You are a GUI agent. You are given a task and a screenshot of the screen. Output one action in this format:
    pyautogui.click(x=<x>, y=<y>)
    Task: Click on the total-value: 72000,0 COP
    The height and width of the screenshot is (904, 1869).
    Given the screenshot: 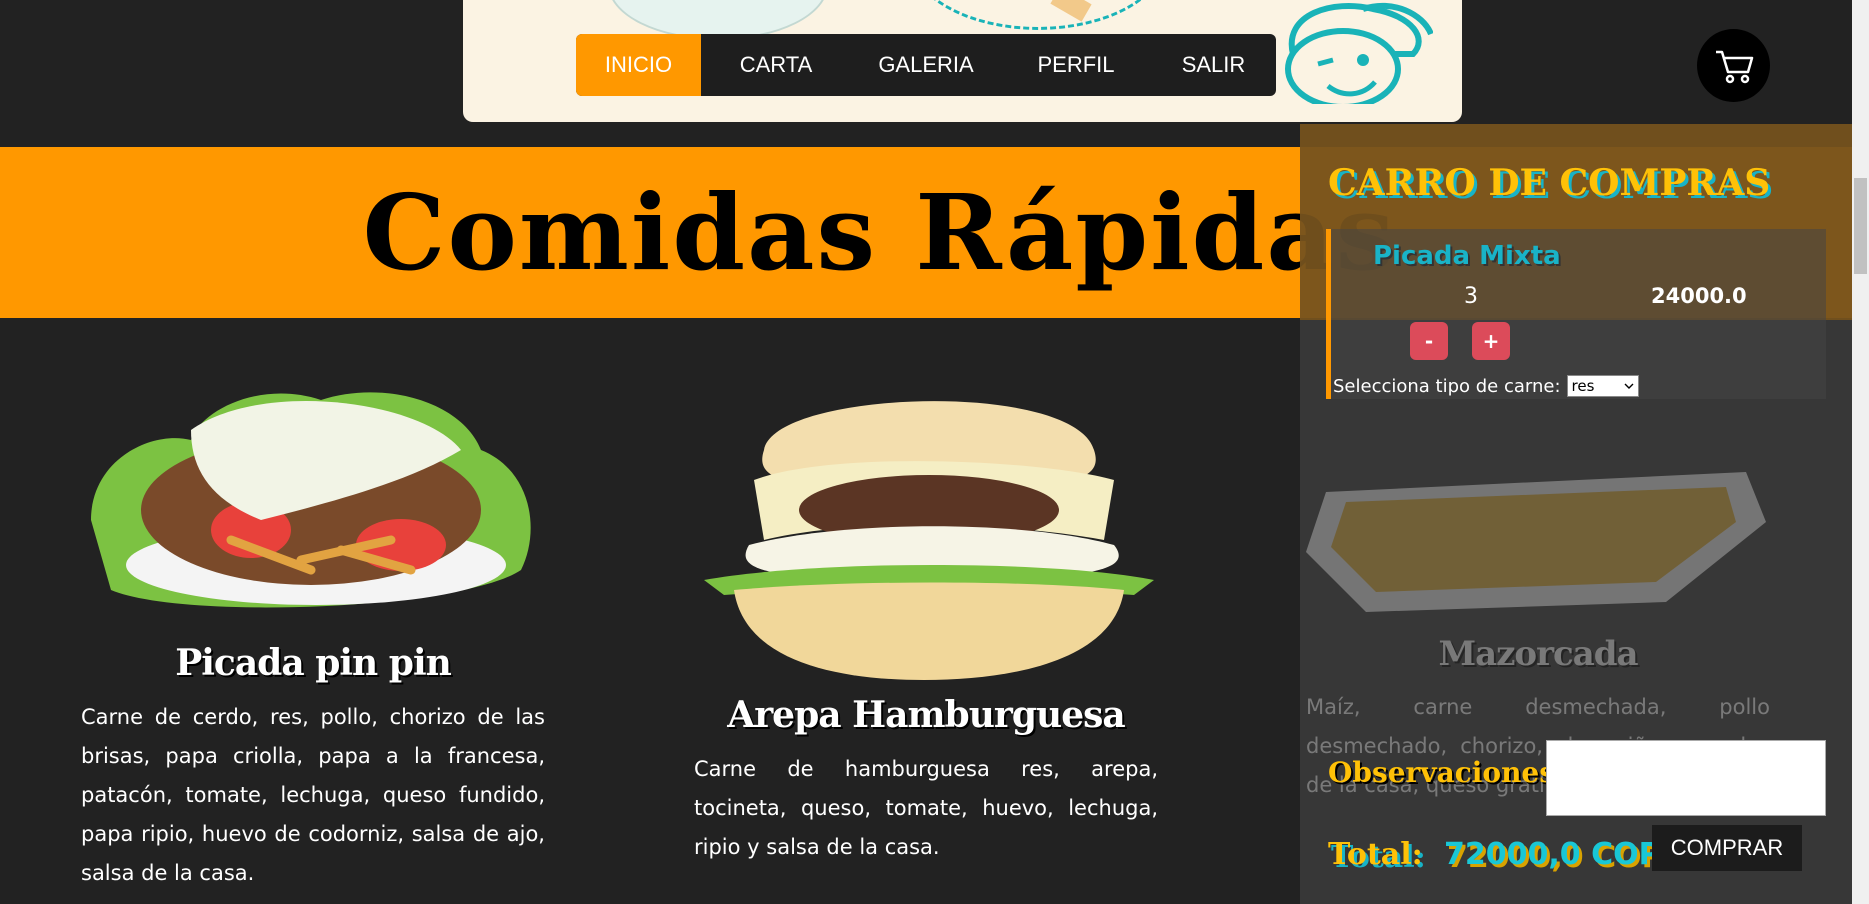 What is the action you would take?
    pyautogui.click(x=1552, y=854)
    